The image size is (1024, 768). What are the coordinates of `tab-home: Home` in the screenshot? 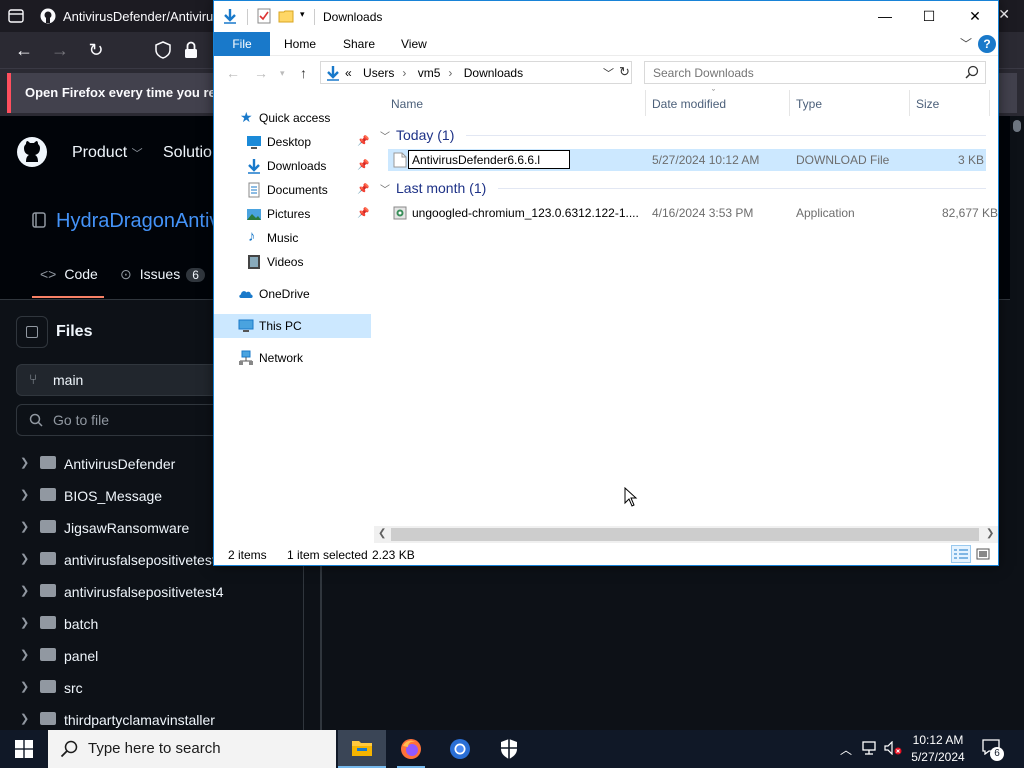 It's located at (300, 44).